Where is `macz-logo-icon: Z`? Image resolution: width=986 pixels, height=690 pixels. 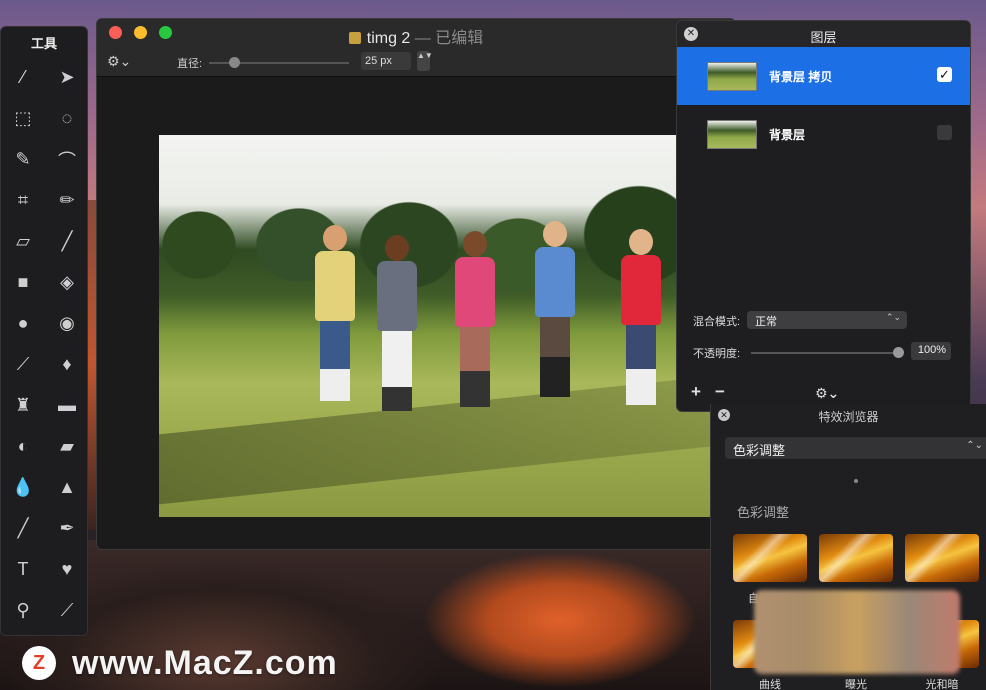
macz-logo-icon: Z is located at coordinates (39, 663).